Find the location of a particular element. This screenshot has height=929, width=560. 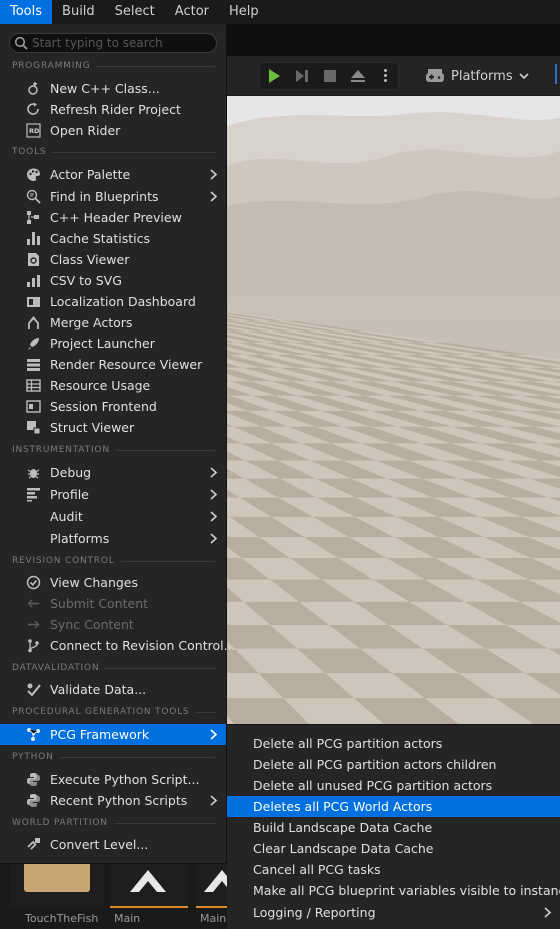

pcg-submenu-item: Delete all unused PCG partition actors is located at coordinates (393, 785).